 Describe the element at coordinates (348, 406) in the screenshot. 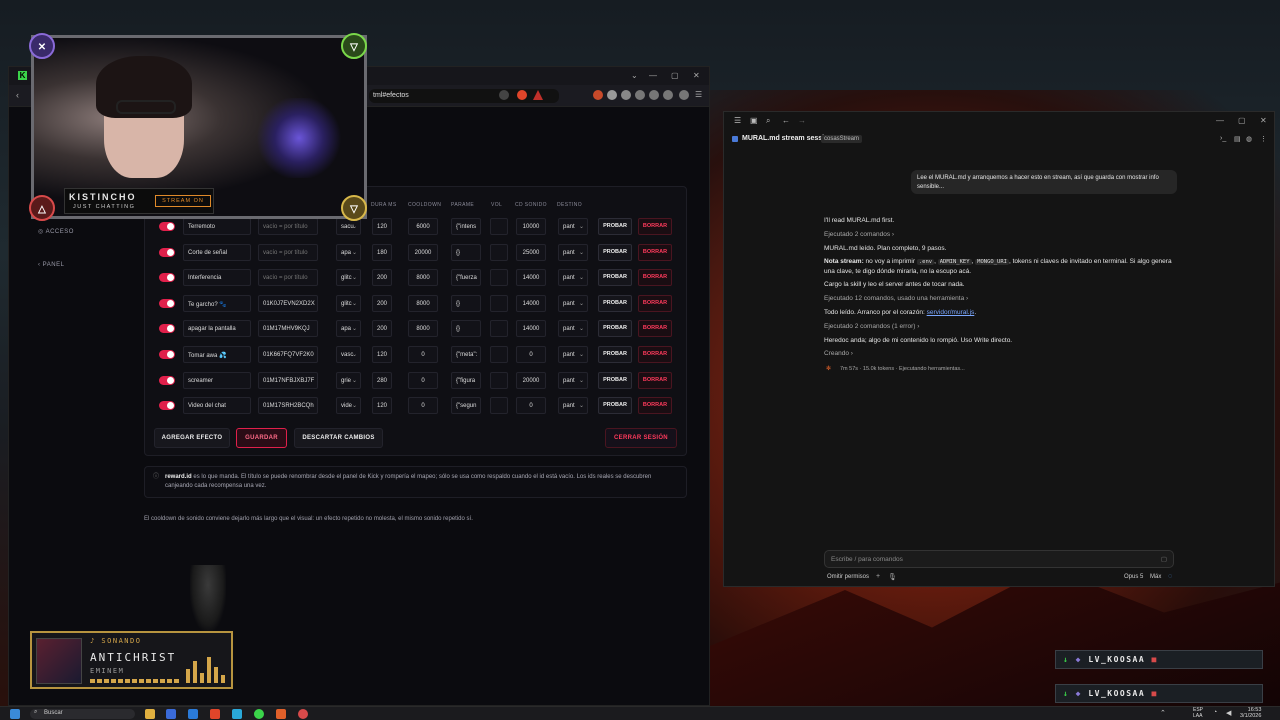

I see `effect-type-select: vide ⌄` at that location.